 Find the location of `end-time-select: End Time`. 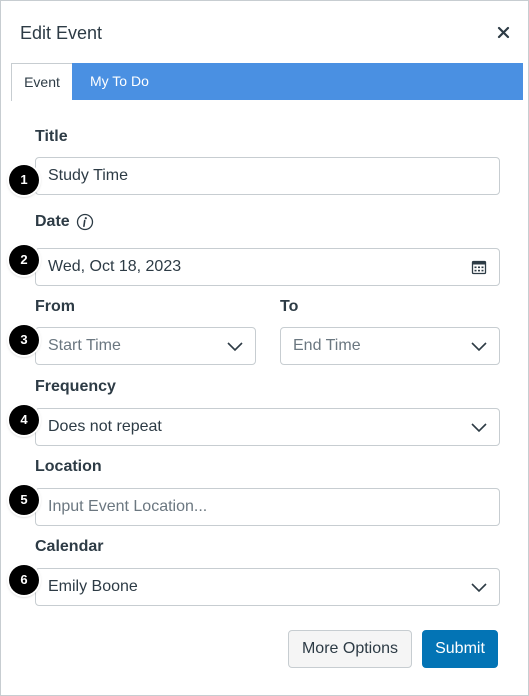

end-time-select: End Time is located at coordinates (390, 346).